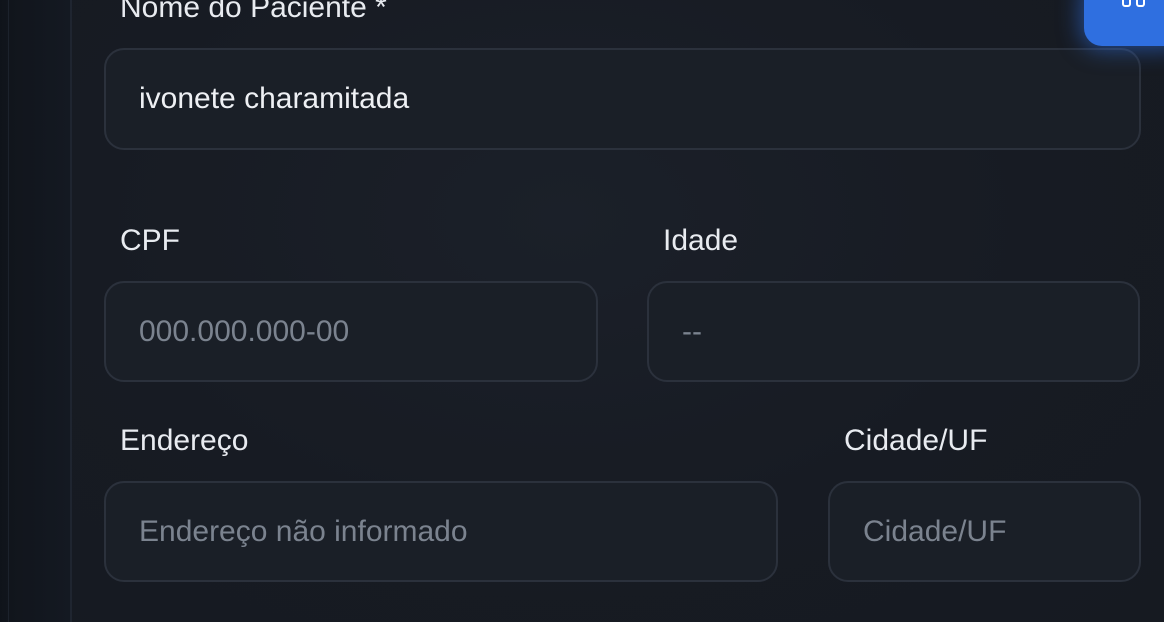  Describe the element at coordinates (1133, 3) in the screenshot. I see `grid-icon` at that location.